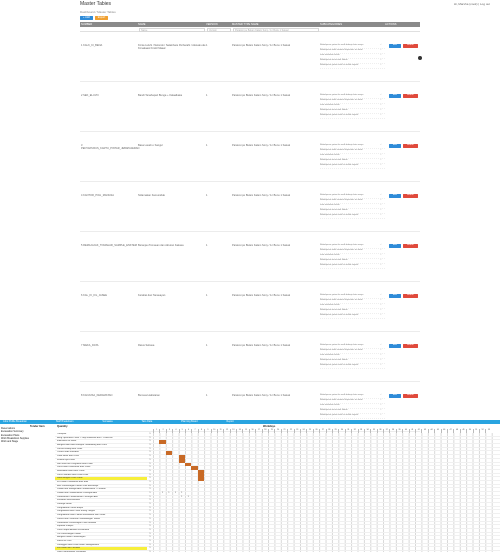 The height and width of the screenshot is (552, 500). I want to click on toolbar: + Add Export, so click(94, 18).